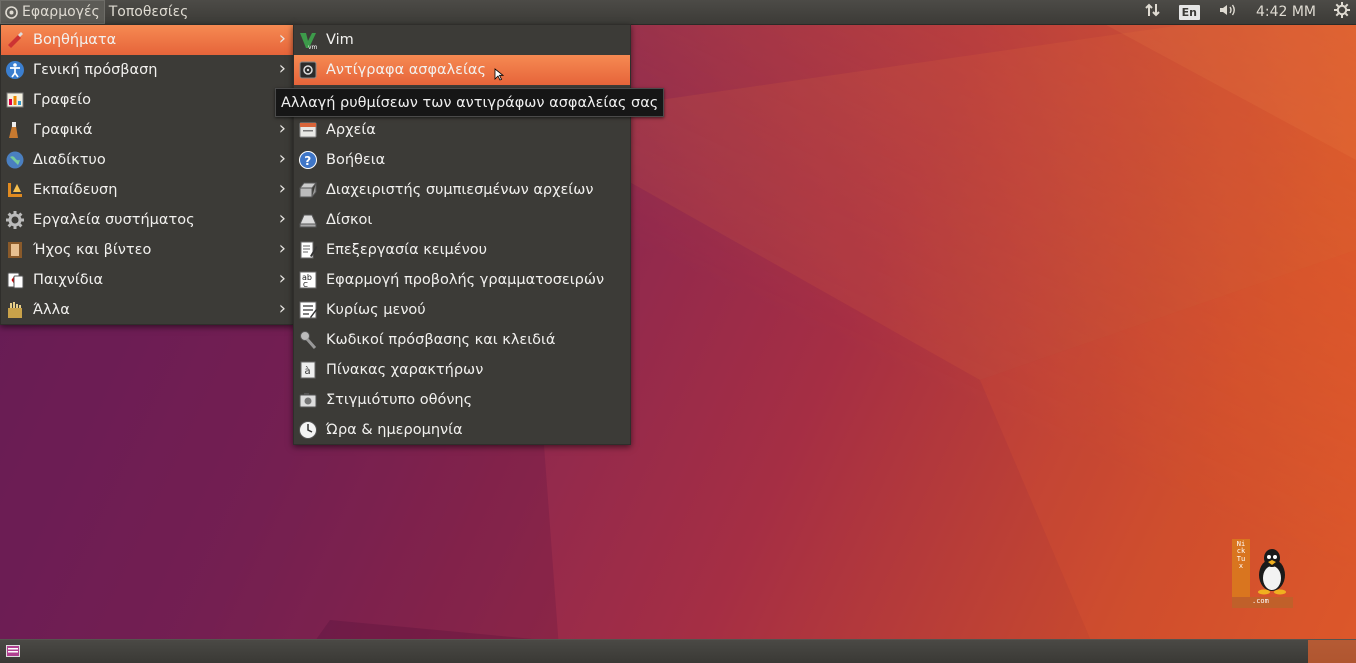 Image resolution: width=1356 pixels, height=663 pixels. What do you see at coordinates (114, 220) in the screenshot?
I see `category-item-label: Εργαλεία συστήματος` at bounding box center [114, 220].